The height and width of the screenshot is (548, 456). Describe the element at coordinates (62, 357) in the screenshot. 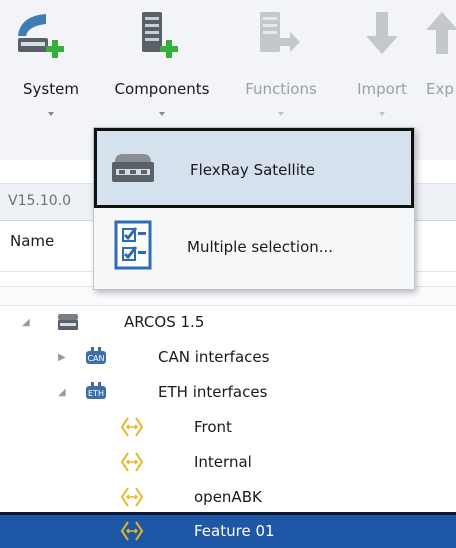

I see `collapse-triangle-icon: ▶` at that location.